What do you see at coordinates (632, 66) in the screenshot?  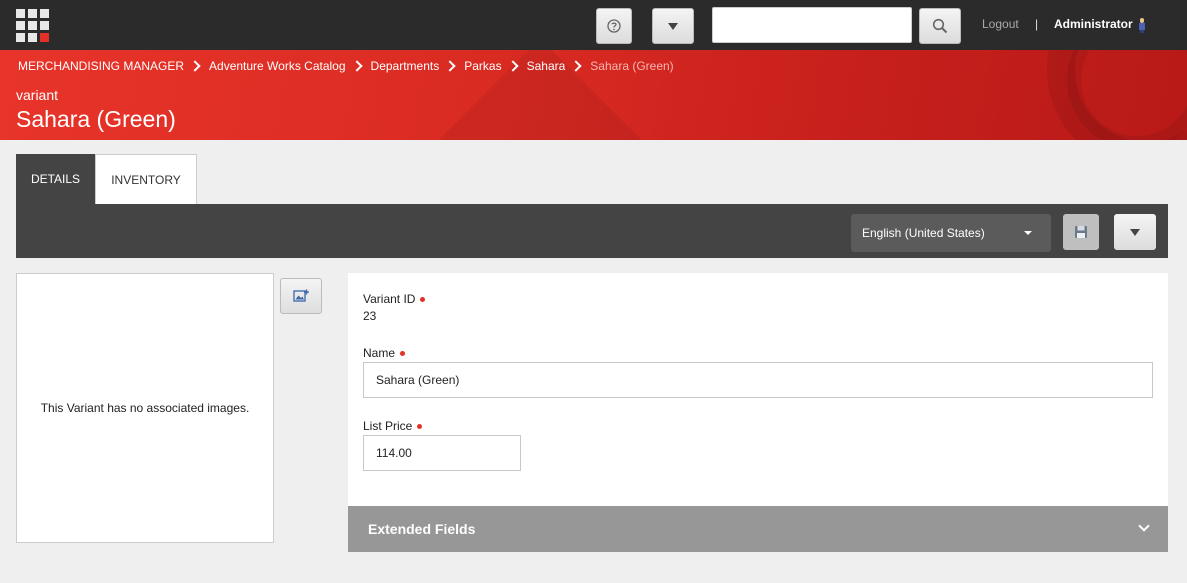 I see `breadcrumb-current: Sahara (Green)` at bounding box center [632, 66].